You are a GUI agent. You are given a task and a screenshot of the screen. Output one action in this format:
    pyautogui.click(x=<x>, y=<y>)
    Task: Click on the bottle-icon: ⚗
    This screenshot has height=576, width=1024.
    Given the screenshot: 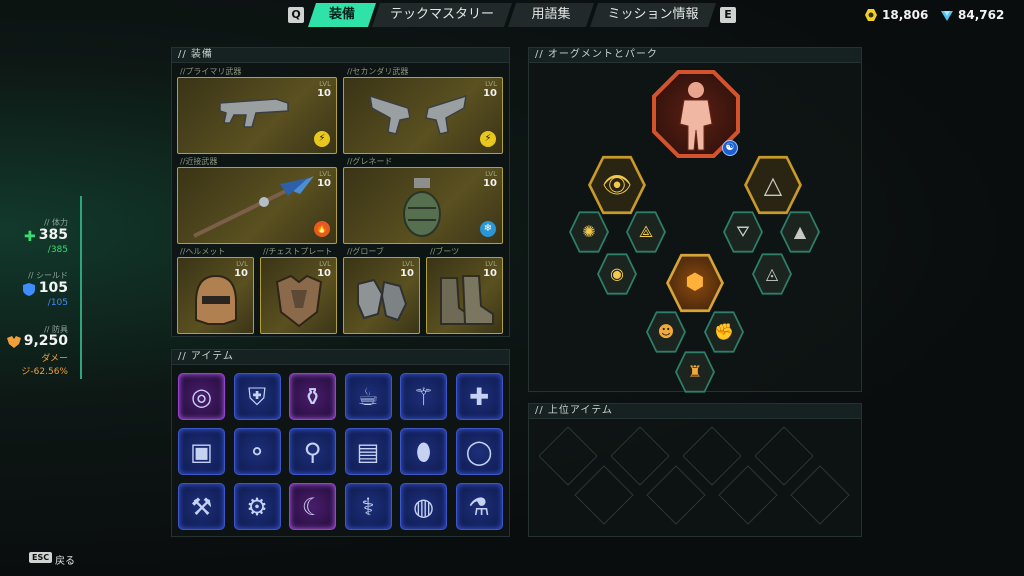 What is the action you would take?
    pyautogui.click(x=479, y=507)
    